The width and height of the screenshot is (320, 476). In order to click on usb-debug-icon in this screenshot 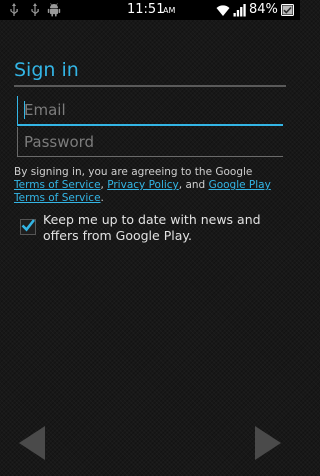, I will do `click(35, 9)`.